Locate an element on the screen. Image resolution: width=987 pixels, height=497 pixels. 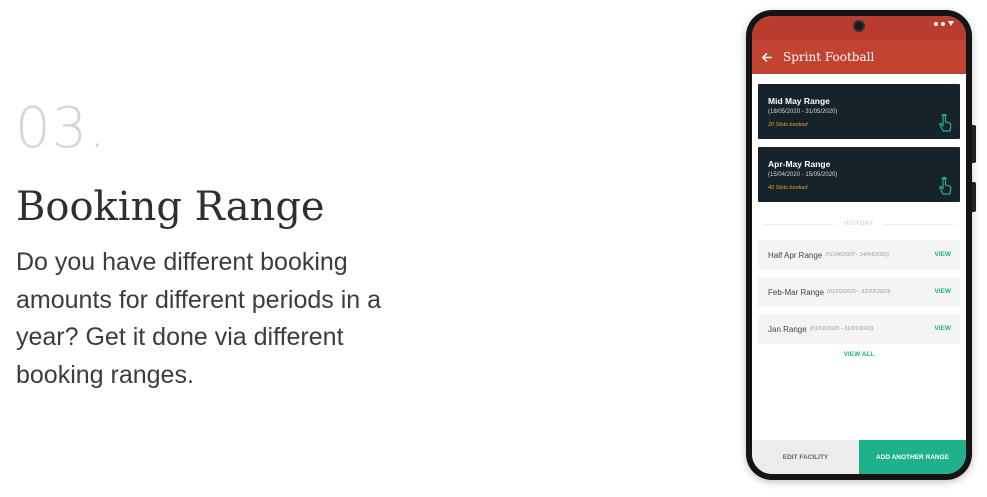
range-name: Mid May Range is located at coordinates (799, 101).